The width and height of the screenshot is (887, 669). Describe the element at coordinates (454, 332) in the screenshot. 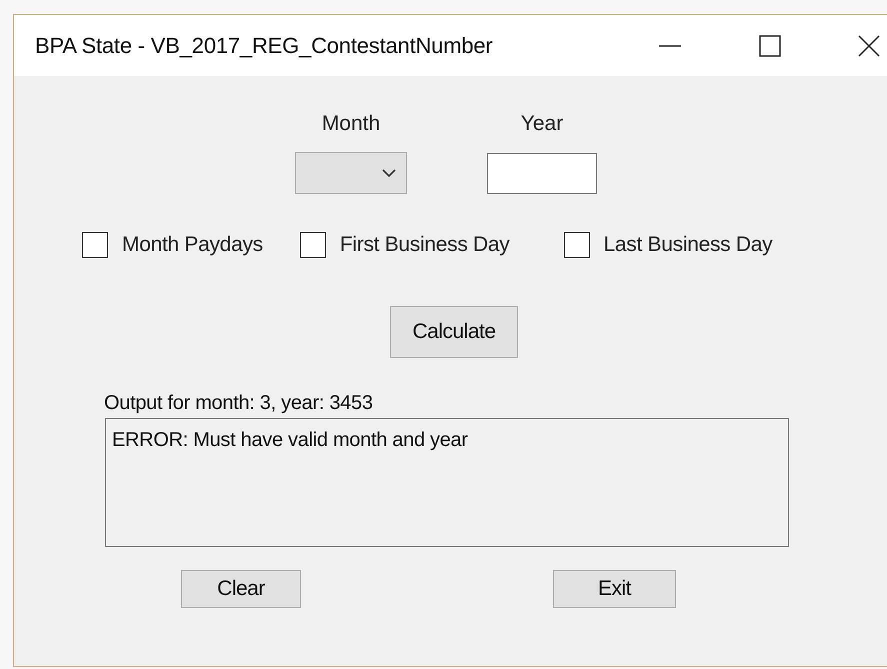

I see `calculate-button: Calculate` at that location.